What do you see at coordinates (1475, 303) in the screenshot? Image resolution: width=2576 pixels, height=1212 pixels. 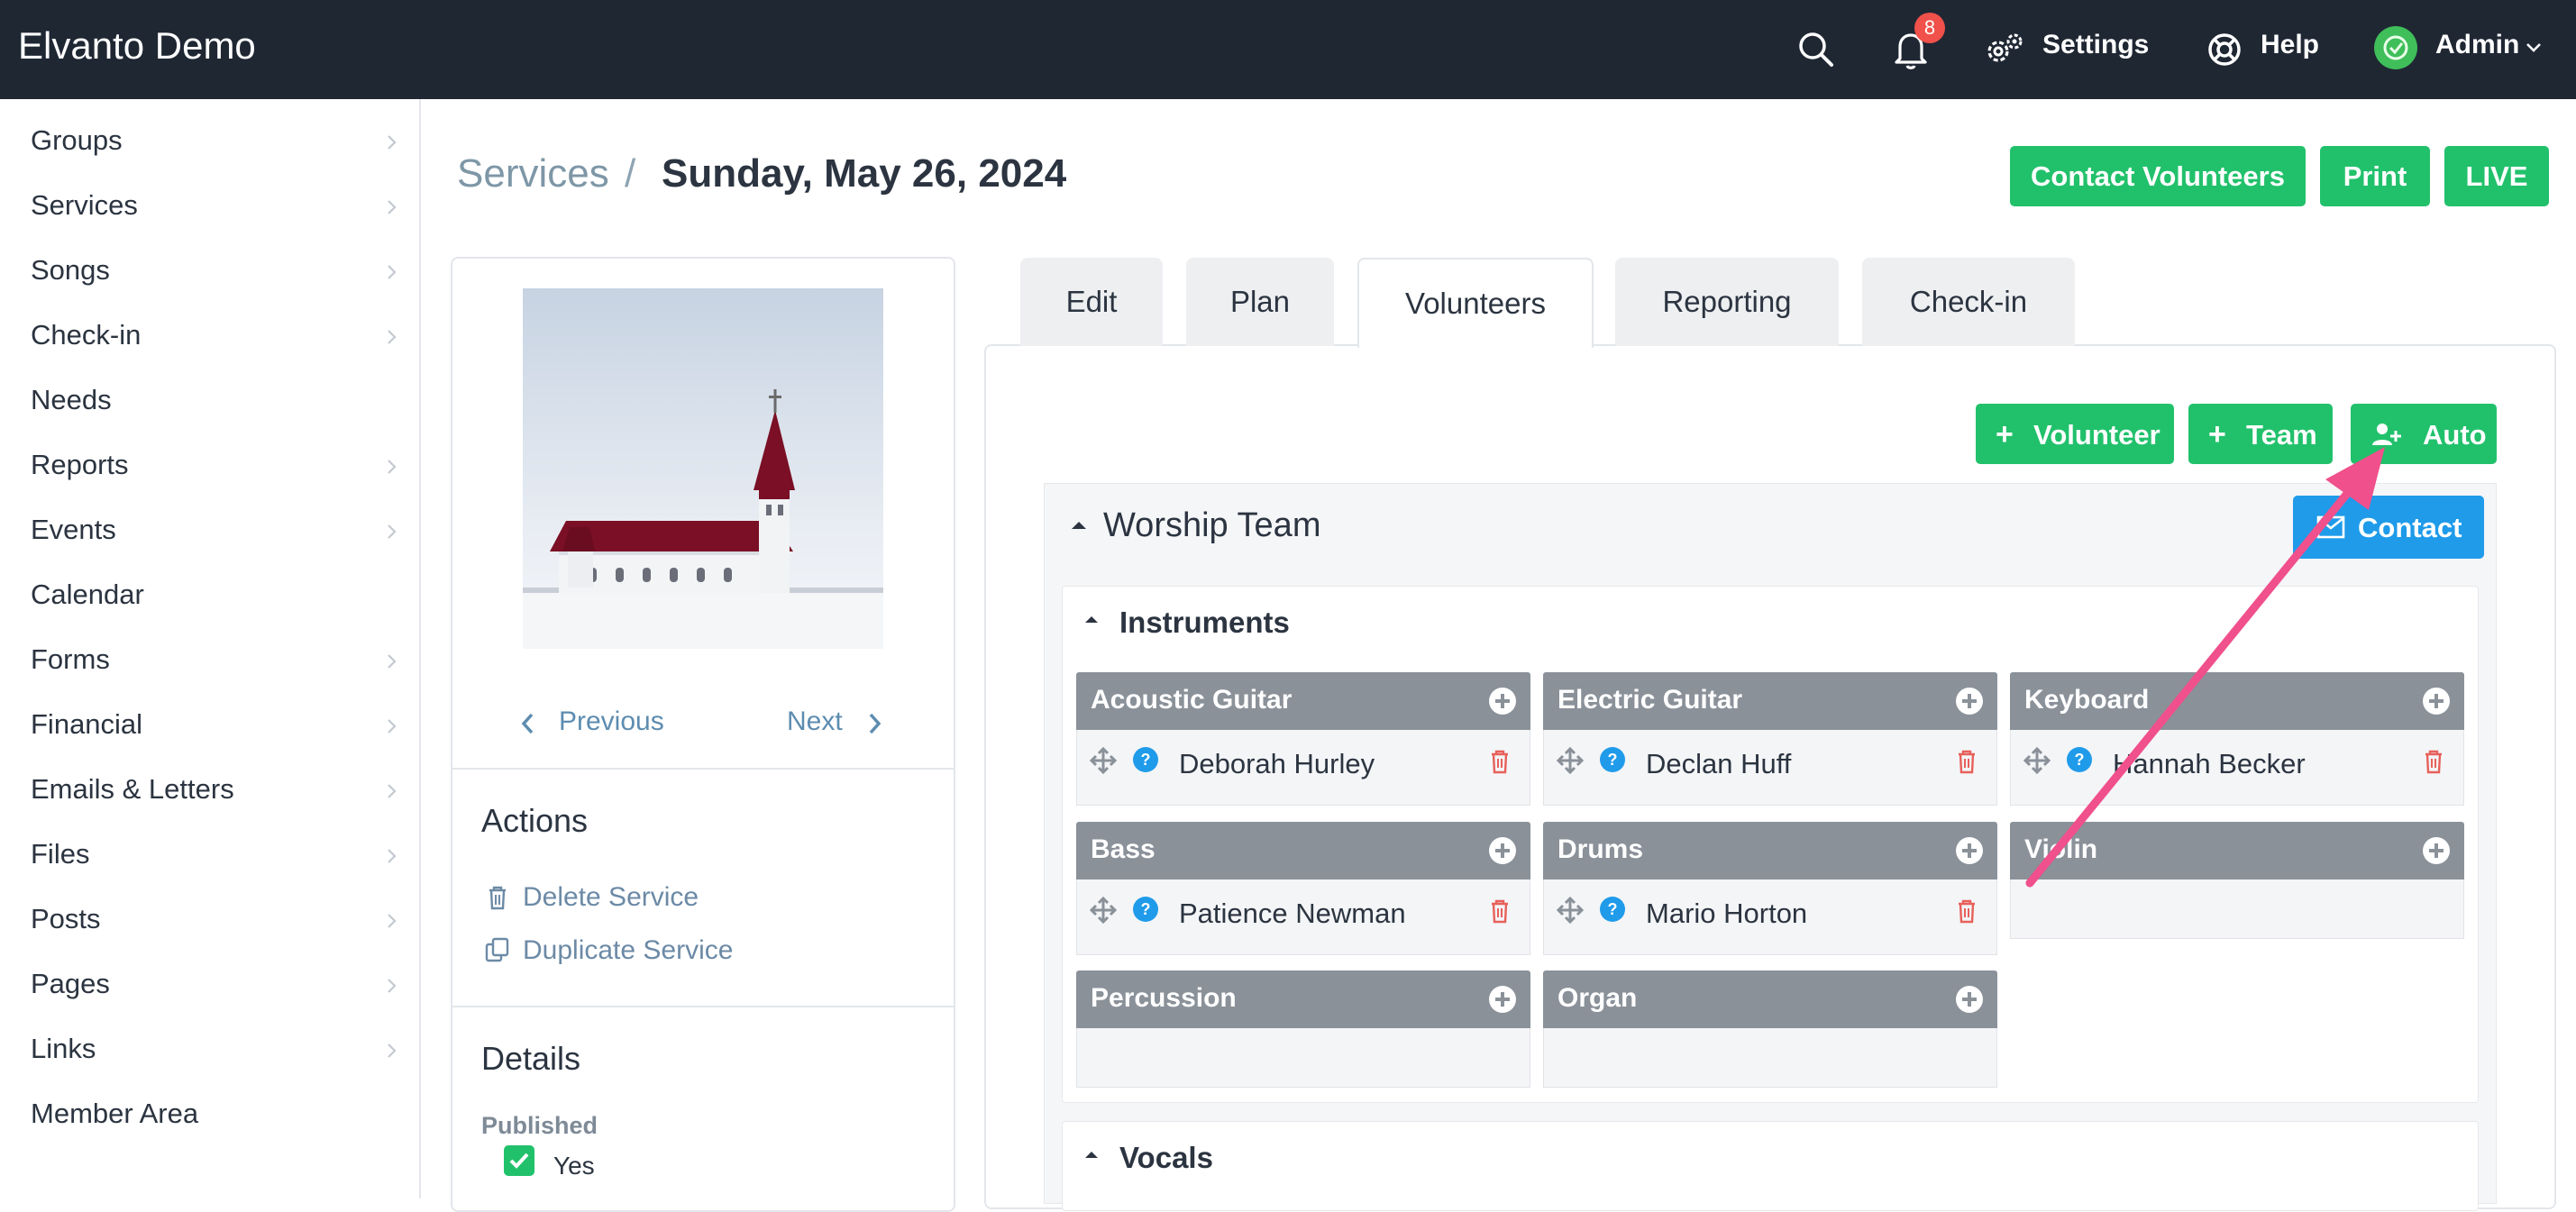 I see `tab-volunteers: Volunteers` at bounding box center [1475, 303].